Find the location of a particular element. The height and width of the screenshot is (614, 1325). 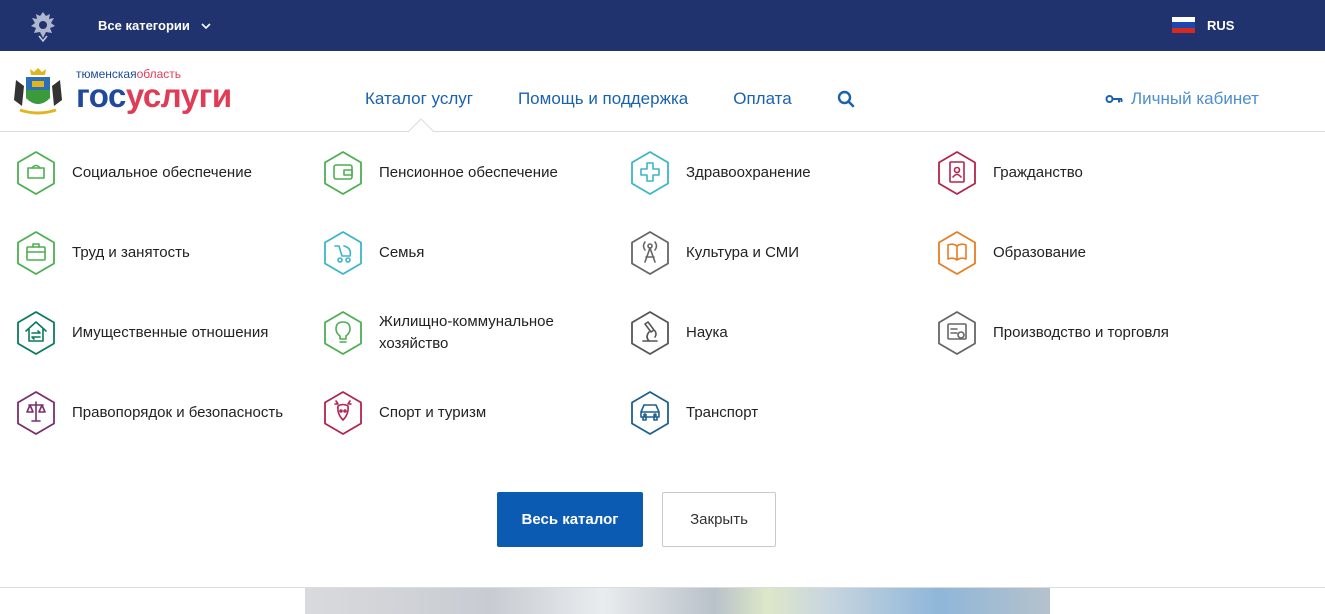

all-categories-label: Все категории is located at coordinates (144, 25).